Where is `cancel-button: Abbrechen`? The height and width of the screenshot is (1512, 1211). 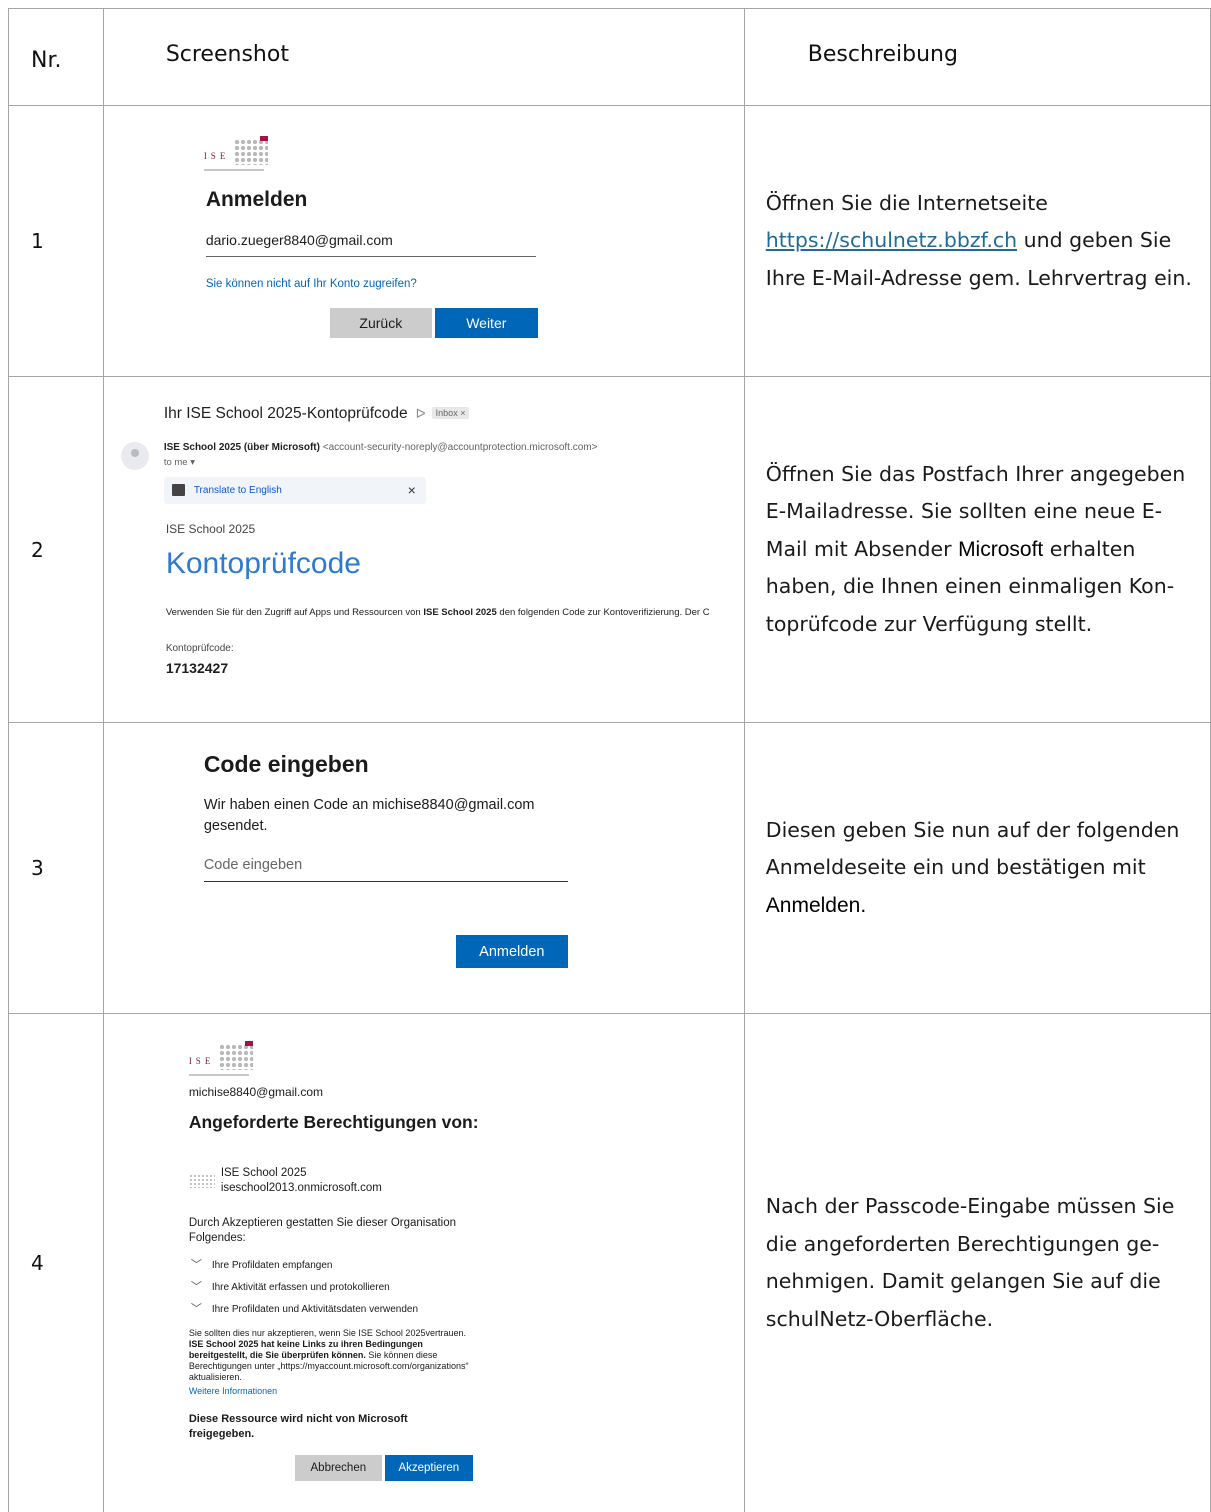 cancel-button: Abbrechen is located at coordinates (338, 1468).